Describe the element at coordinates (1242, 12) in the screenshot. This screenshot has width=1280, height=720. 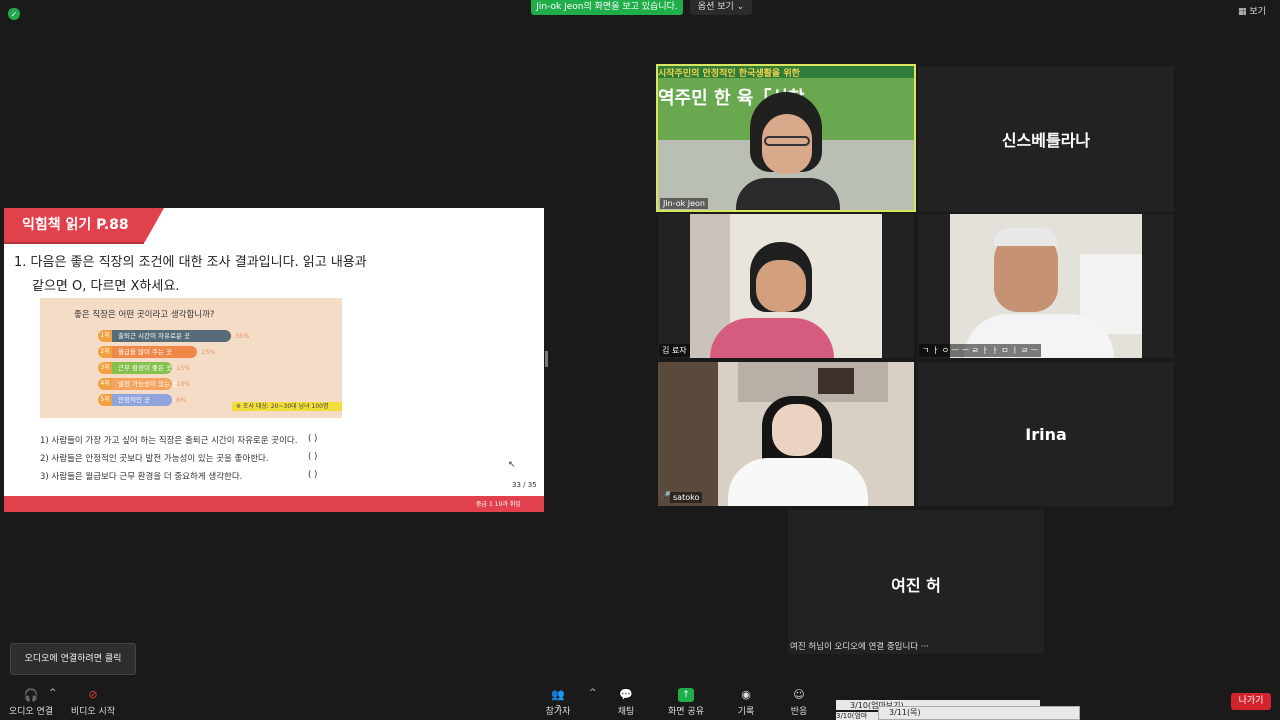
I see `grid-icon: ▦` at that location.